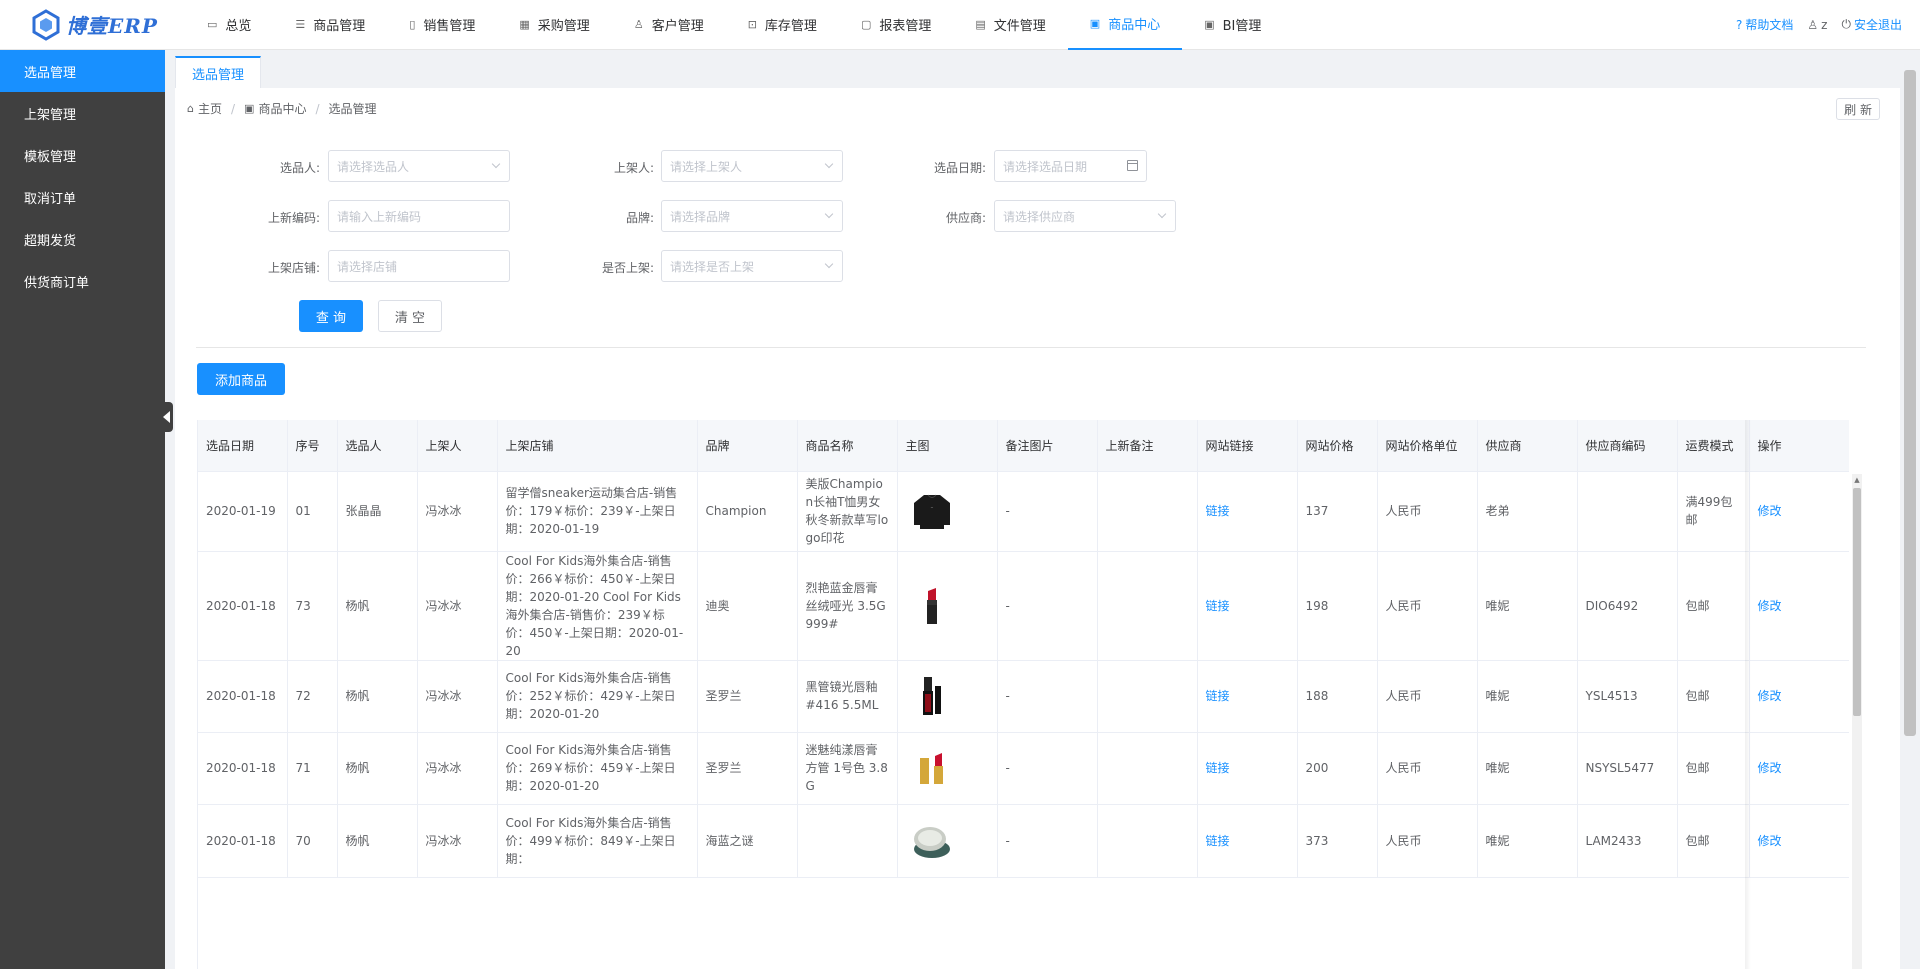 The height and width of the screenshot is (969, 1920). I want to click on page-scrollbar-thumb, so click(1910, 403).